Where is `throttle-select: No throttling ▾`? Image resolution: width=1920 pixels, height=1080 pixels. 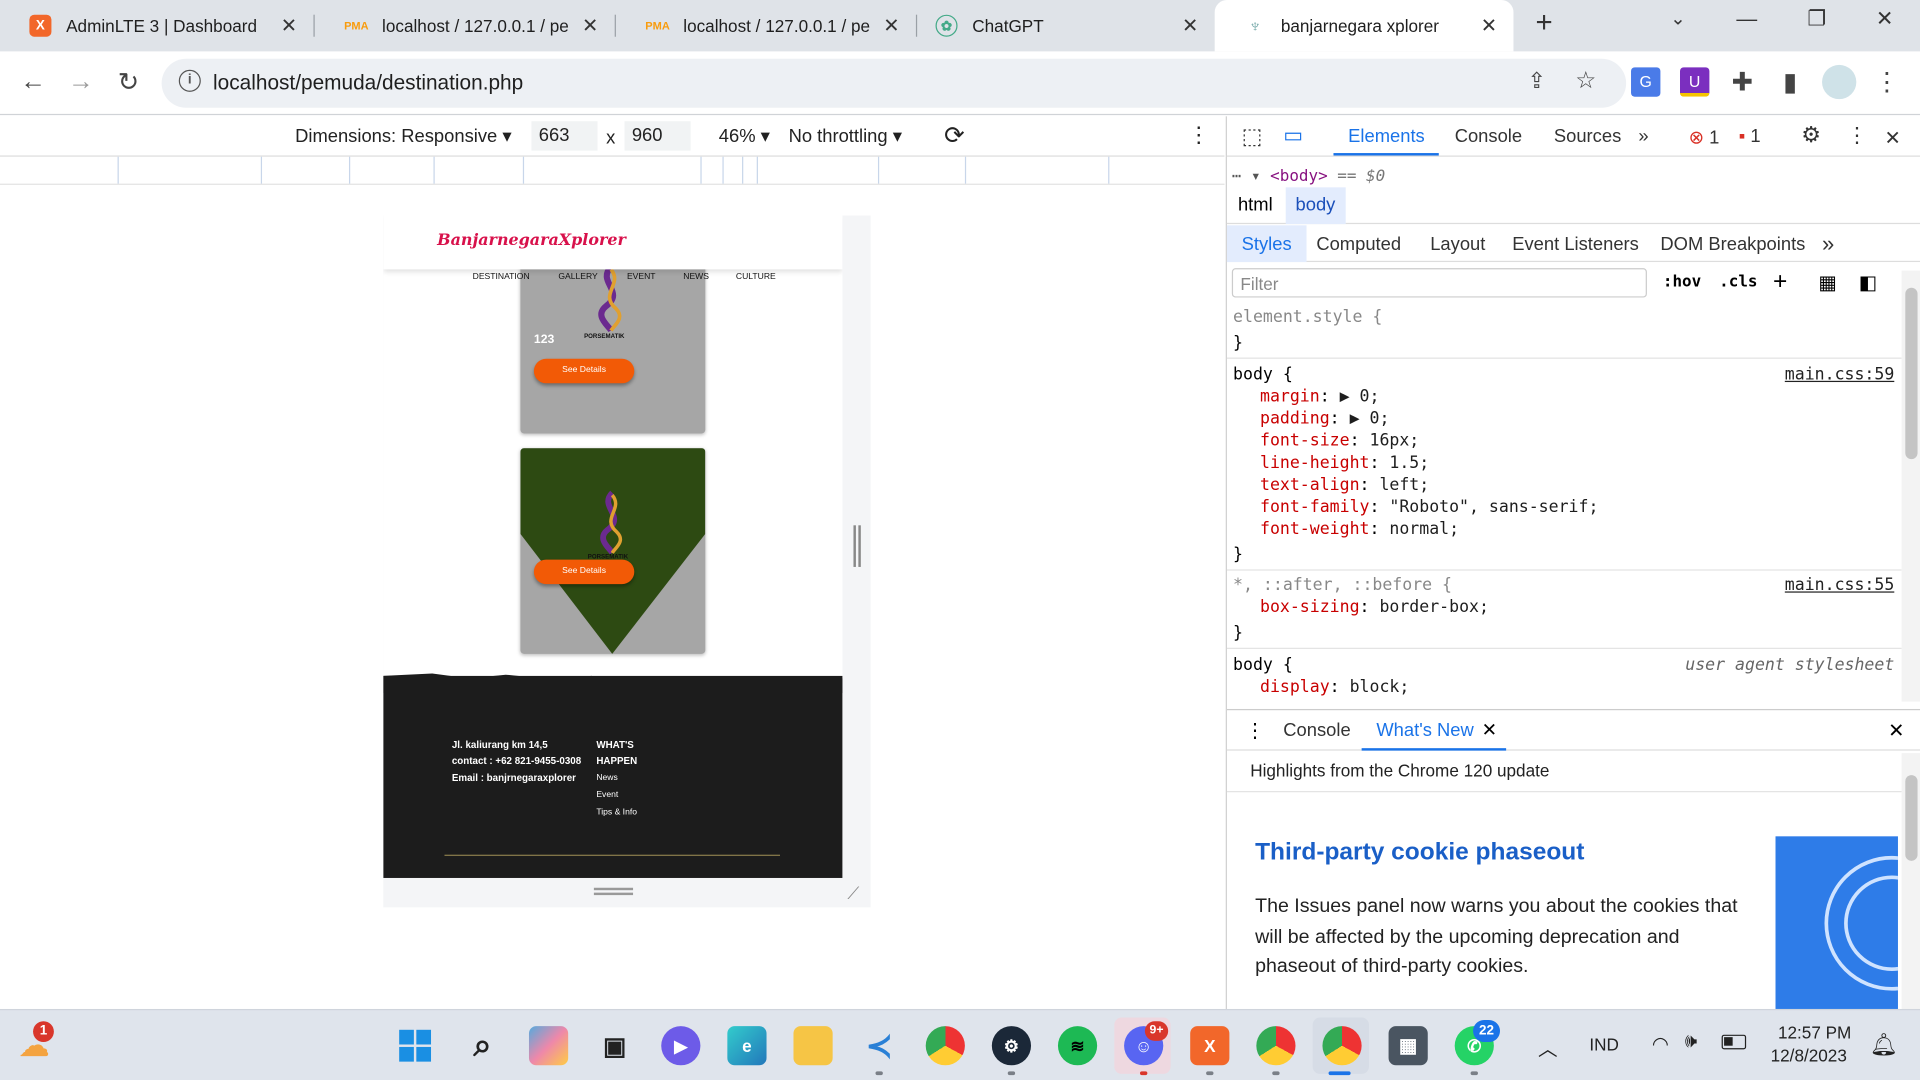
throttle-select: No throttling ▾ is located at coordinates (845, 136).